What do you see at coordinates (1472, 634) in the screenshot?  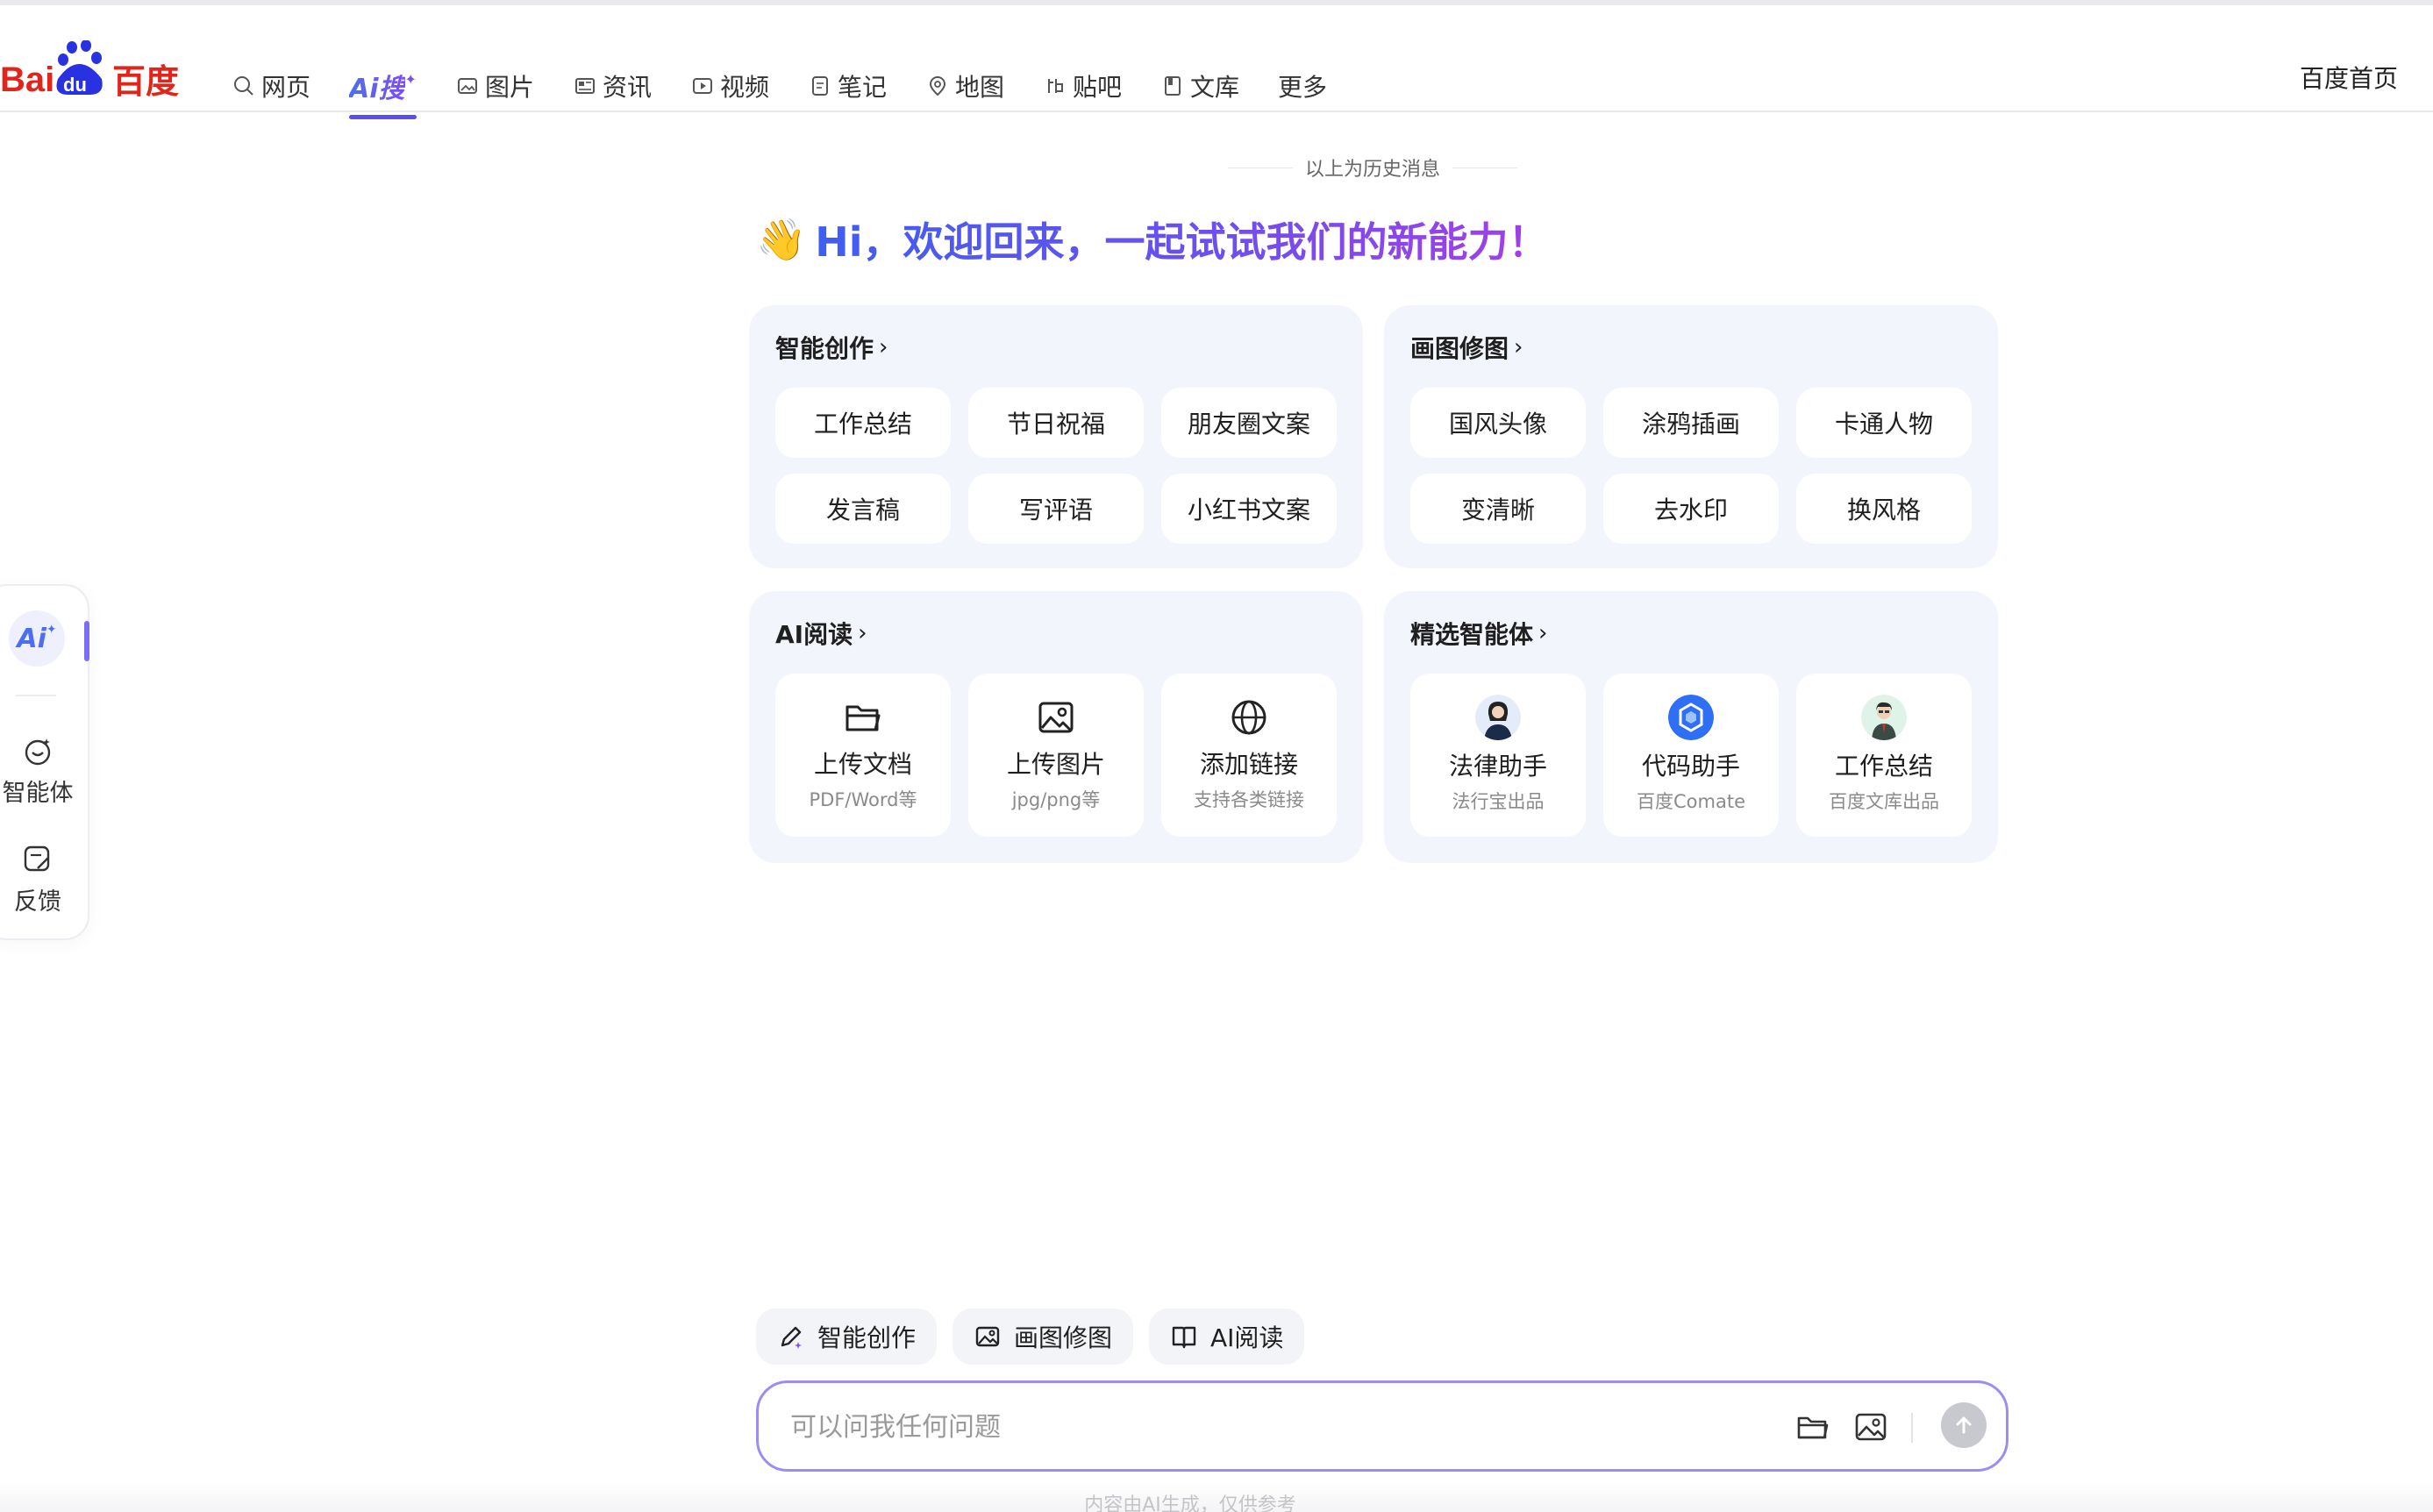 I see `card-title-text: 精选智能体` at bounding box center [1472, 634].